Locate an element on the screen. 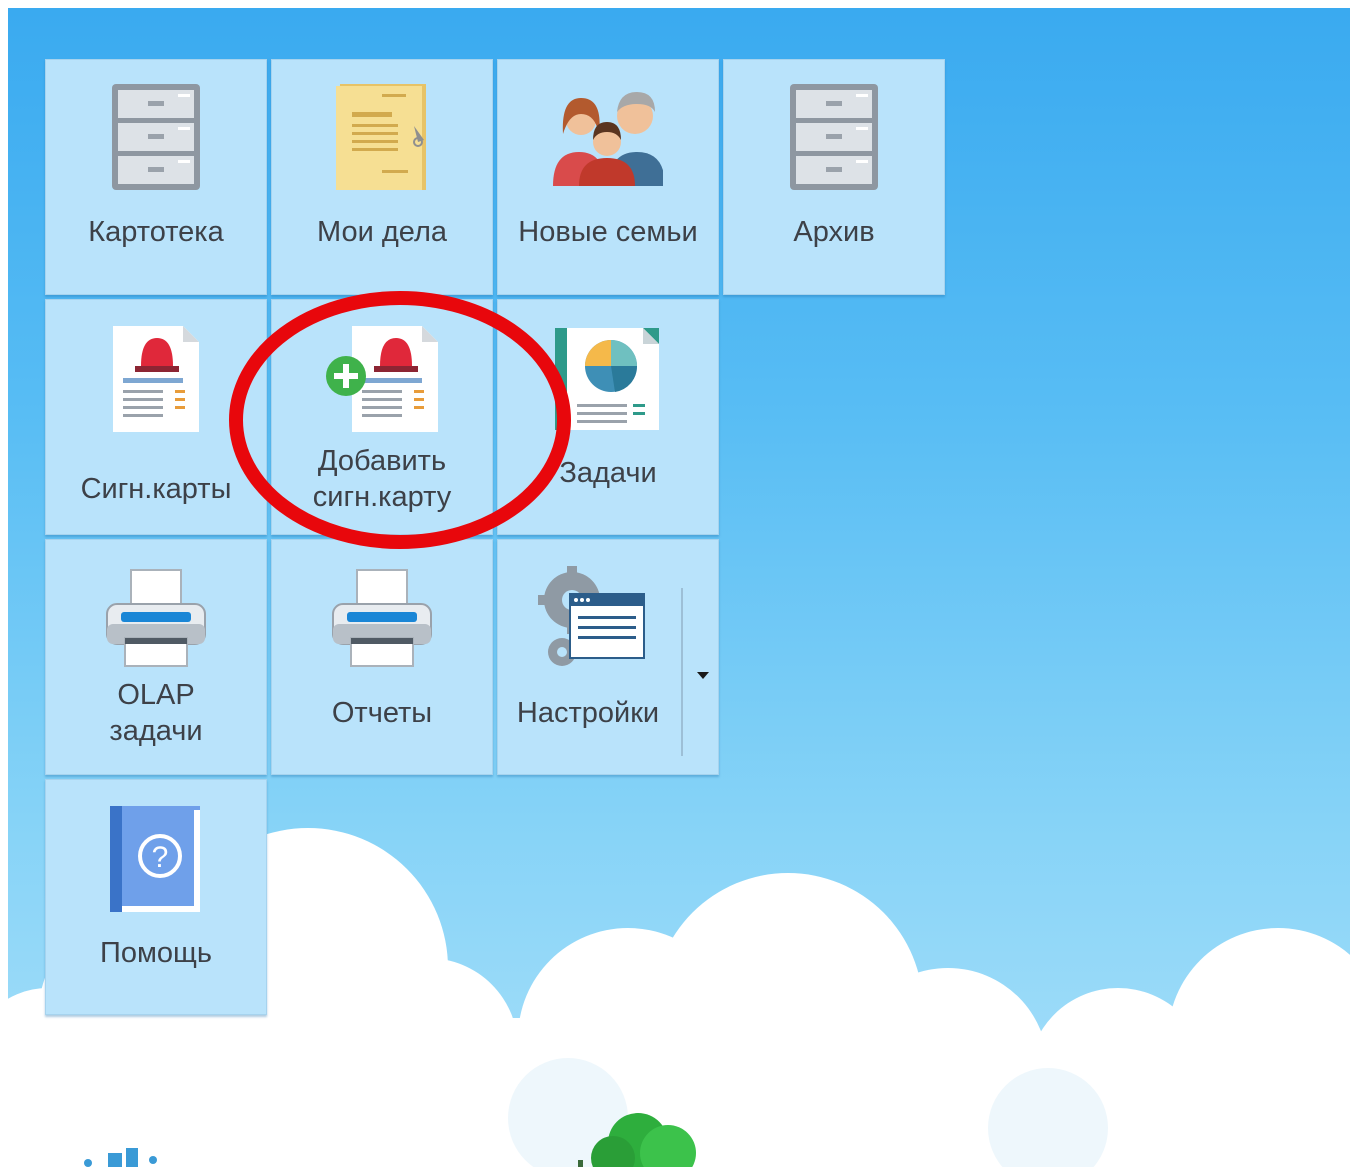 Image resolution: width=1350 pixels, height=1167 pixels. caret-down-icon is located at coordinates (703, 675).